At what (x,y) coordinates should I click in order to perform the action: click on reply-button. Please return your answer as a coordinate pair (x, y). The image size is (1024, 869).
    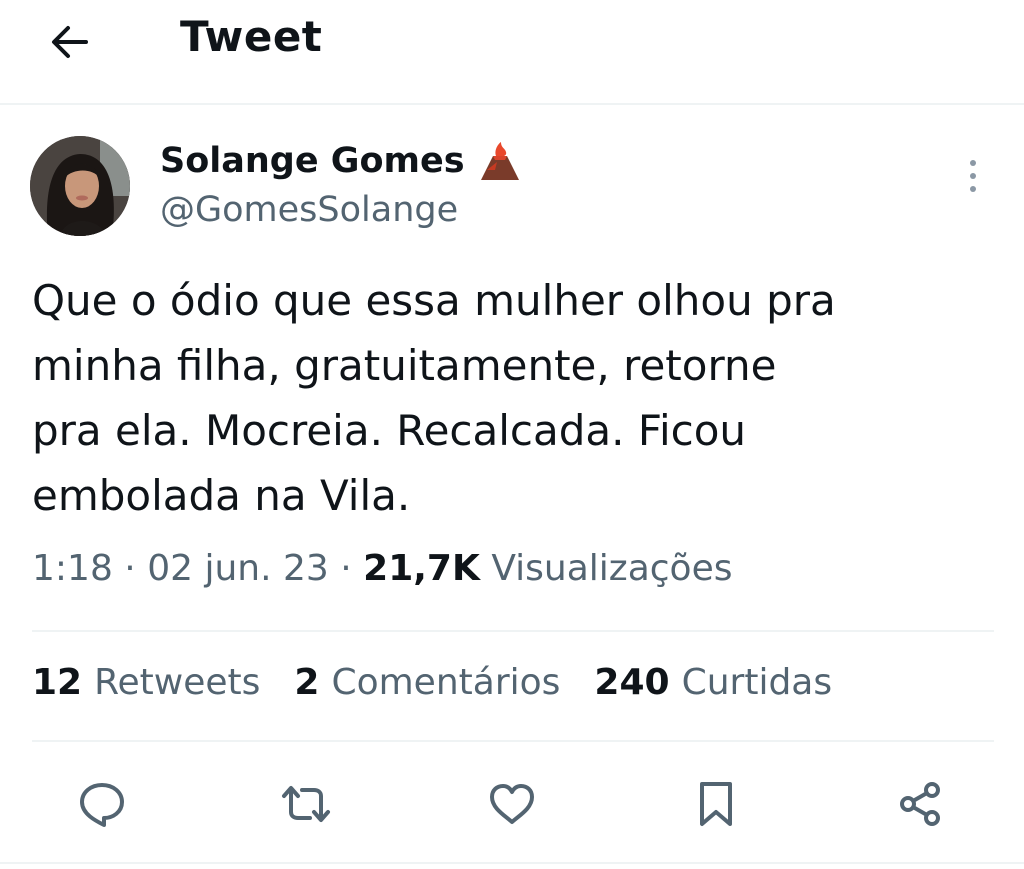
    Looking at the image, I should click on (102, 804).